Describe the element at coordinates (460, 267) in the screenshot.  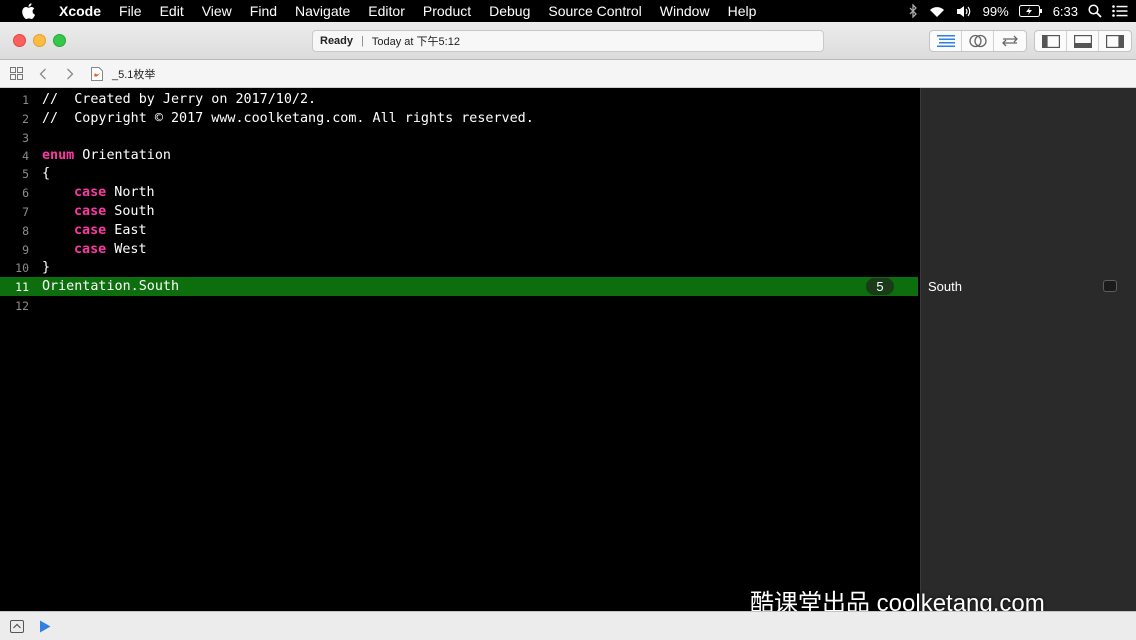
I see `code-line: 10 }` at that location.